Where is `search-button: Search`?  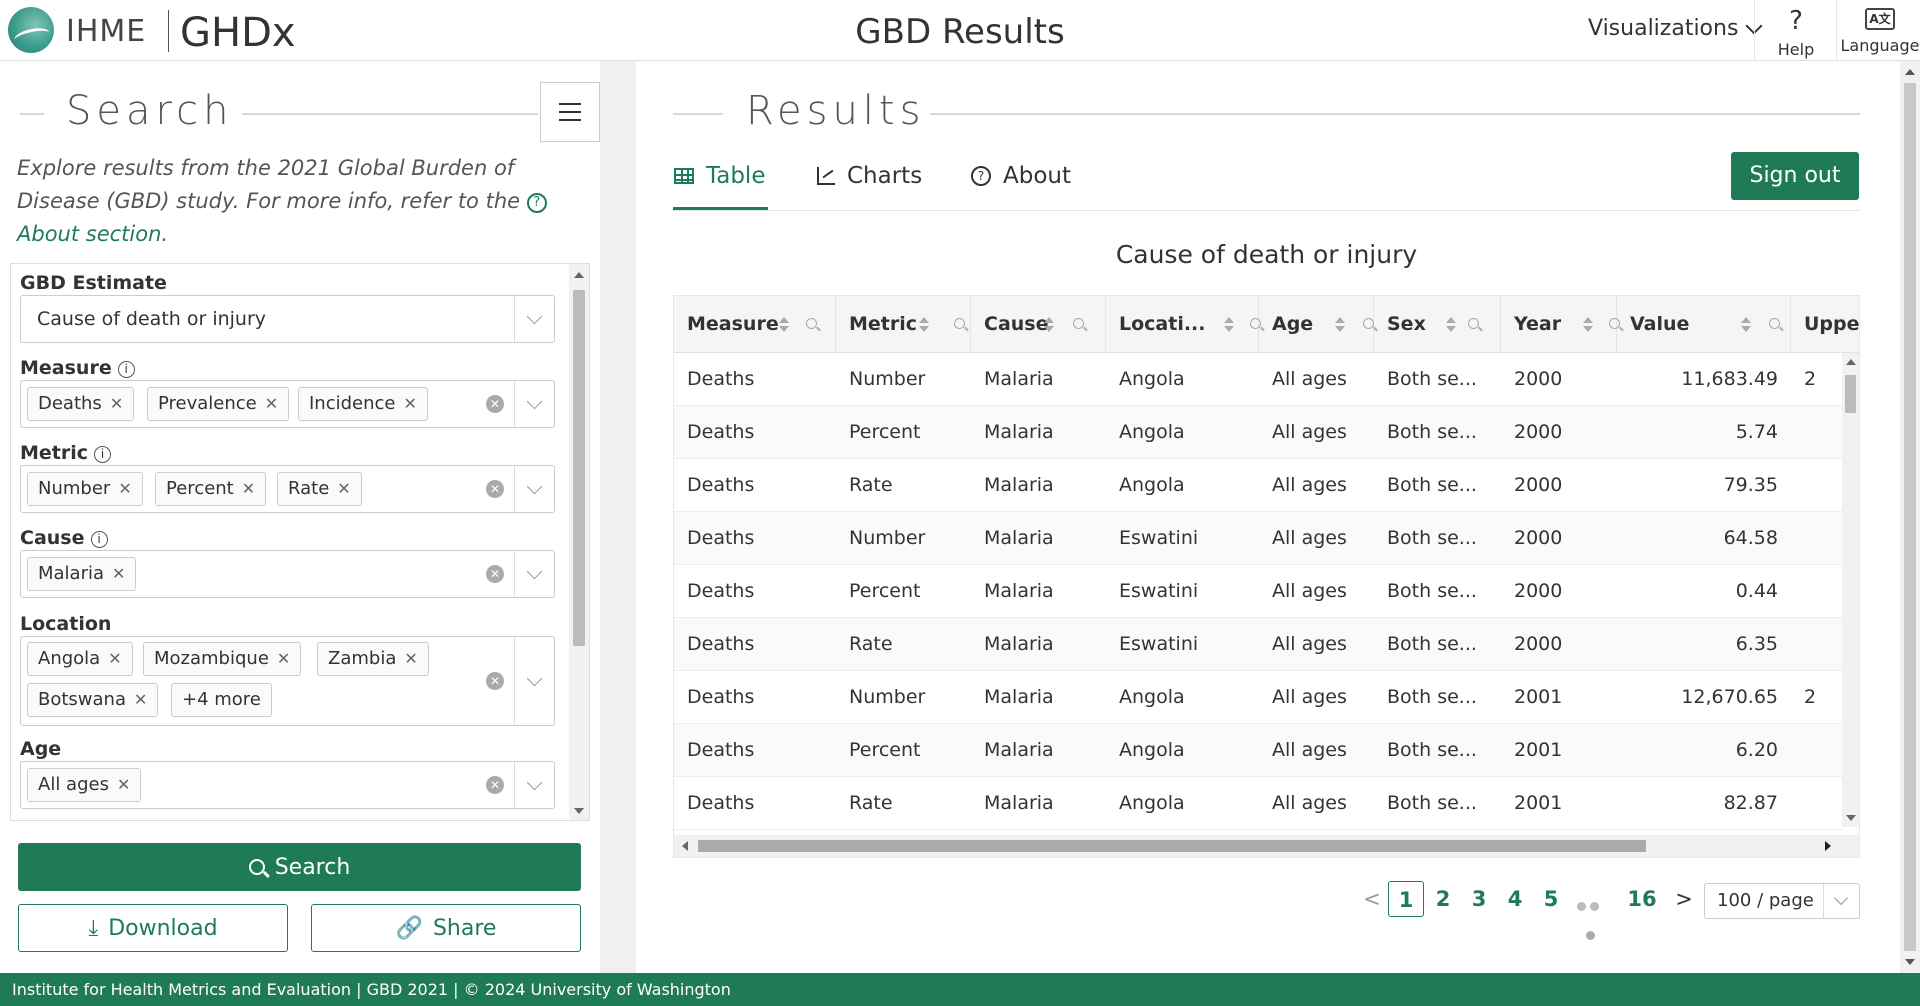 search-button: Search is located at coordinates (299, 867).